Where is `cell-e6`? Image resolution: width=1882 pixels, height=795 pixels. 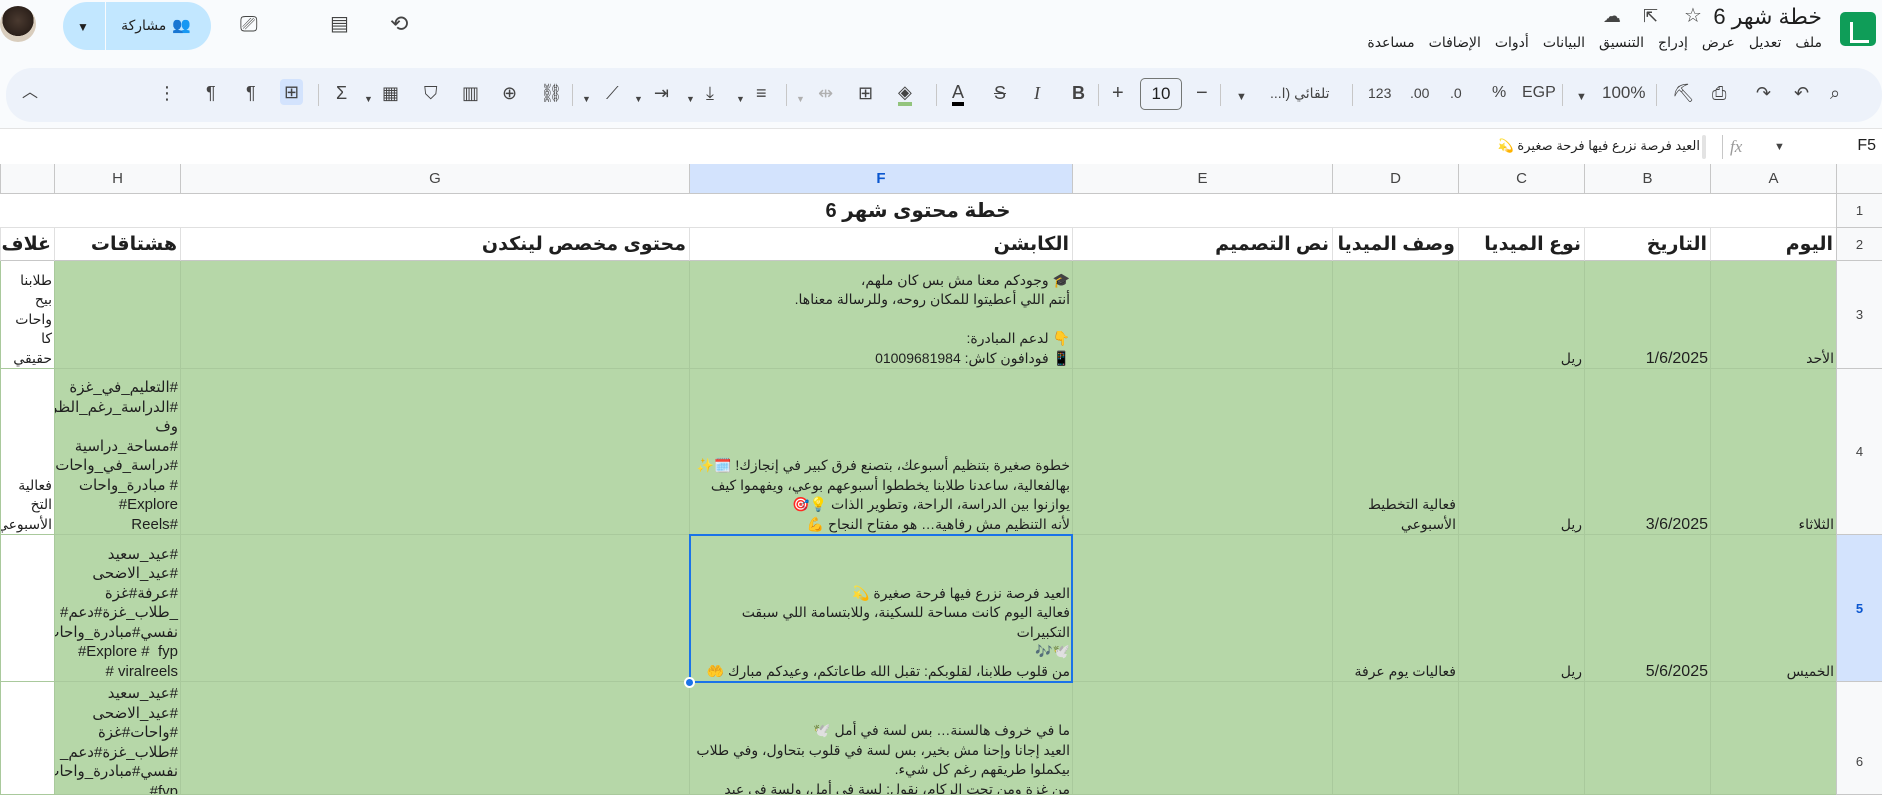
cell-e6 is located at coordinates (1202, 738).